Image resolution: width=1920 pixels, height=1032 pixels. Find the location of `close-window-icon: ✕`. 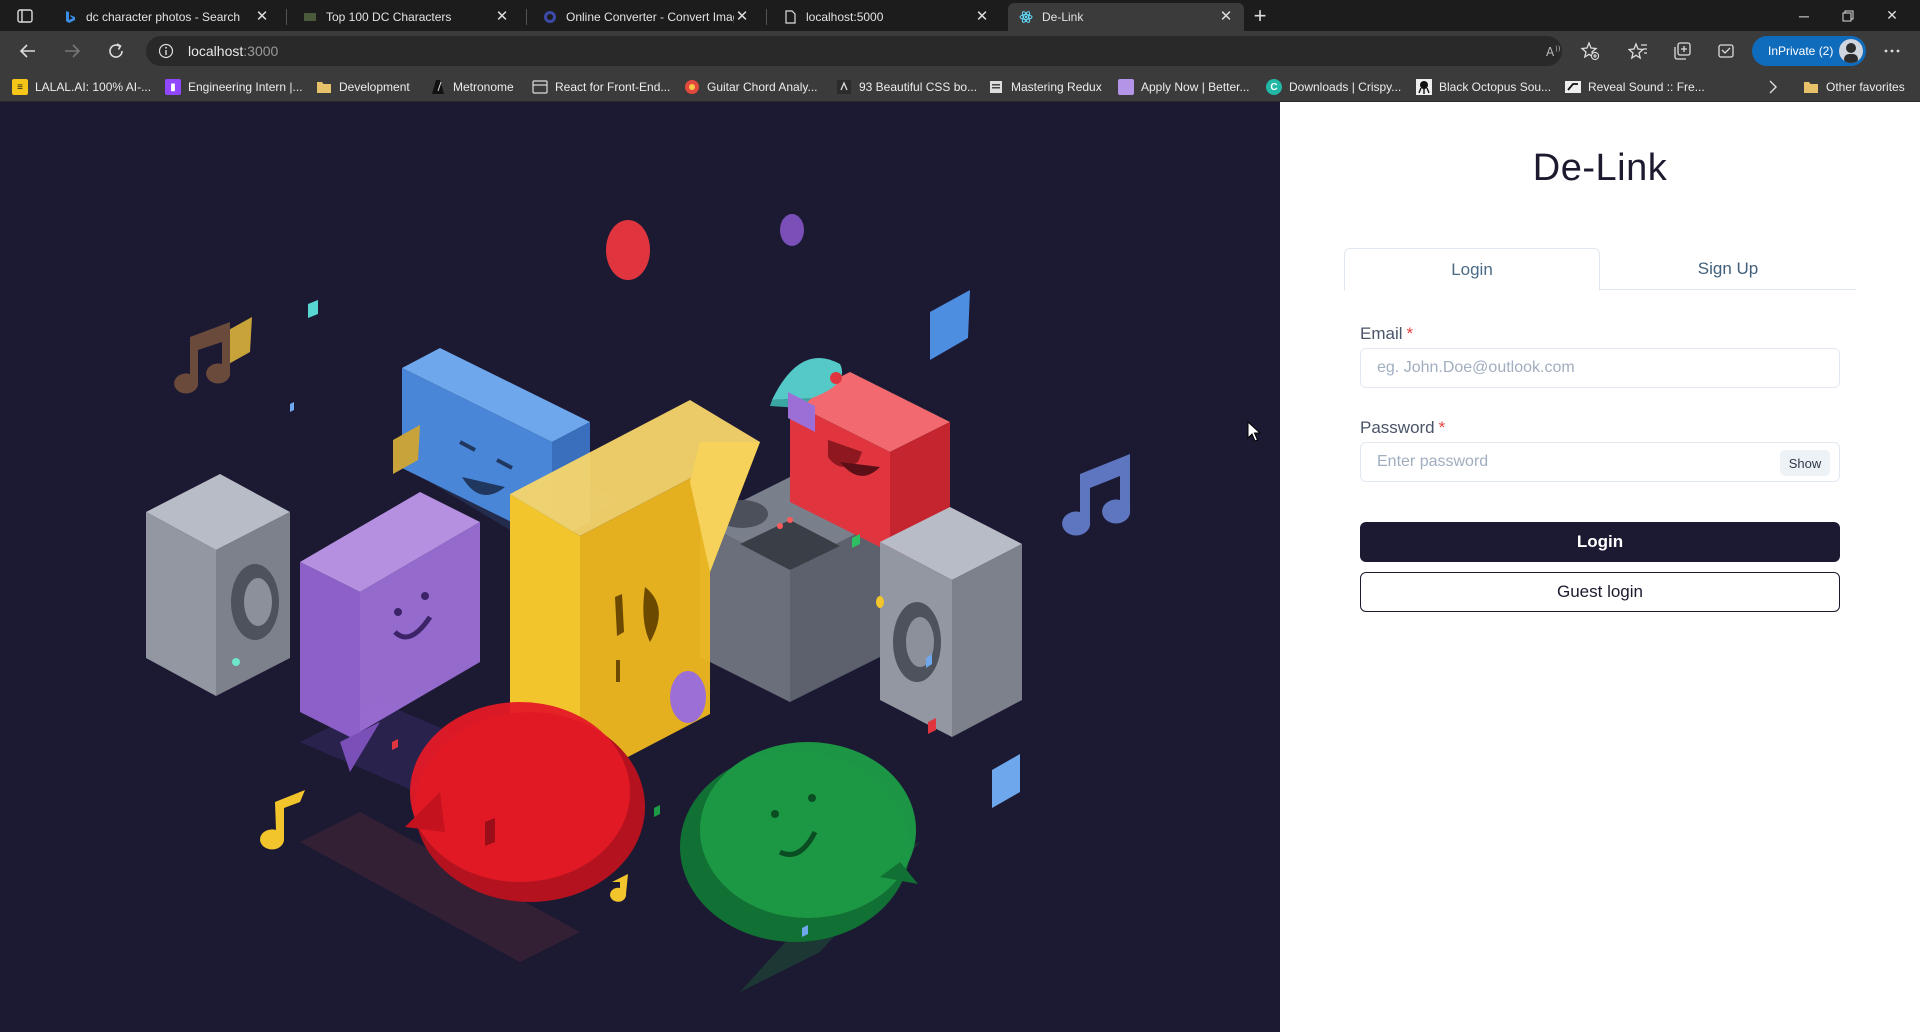

close-window-icon: ✕ is located at coordinates (1892, 15).